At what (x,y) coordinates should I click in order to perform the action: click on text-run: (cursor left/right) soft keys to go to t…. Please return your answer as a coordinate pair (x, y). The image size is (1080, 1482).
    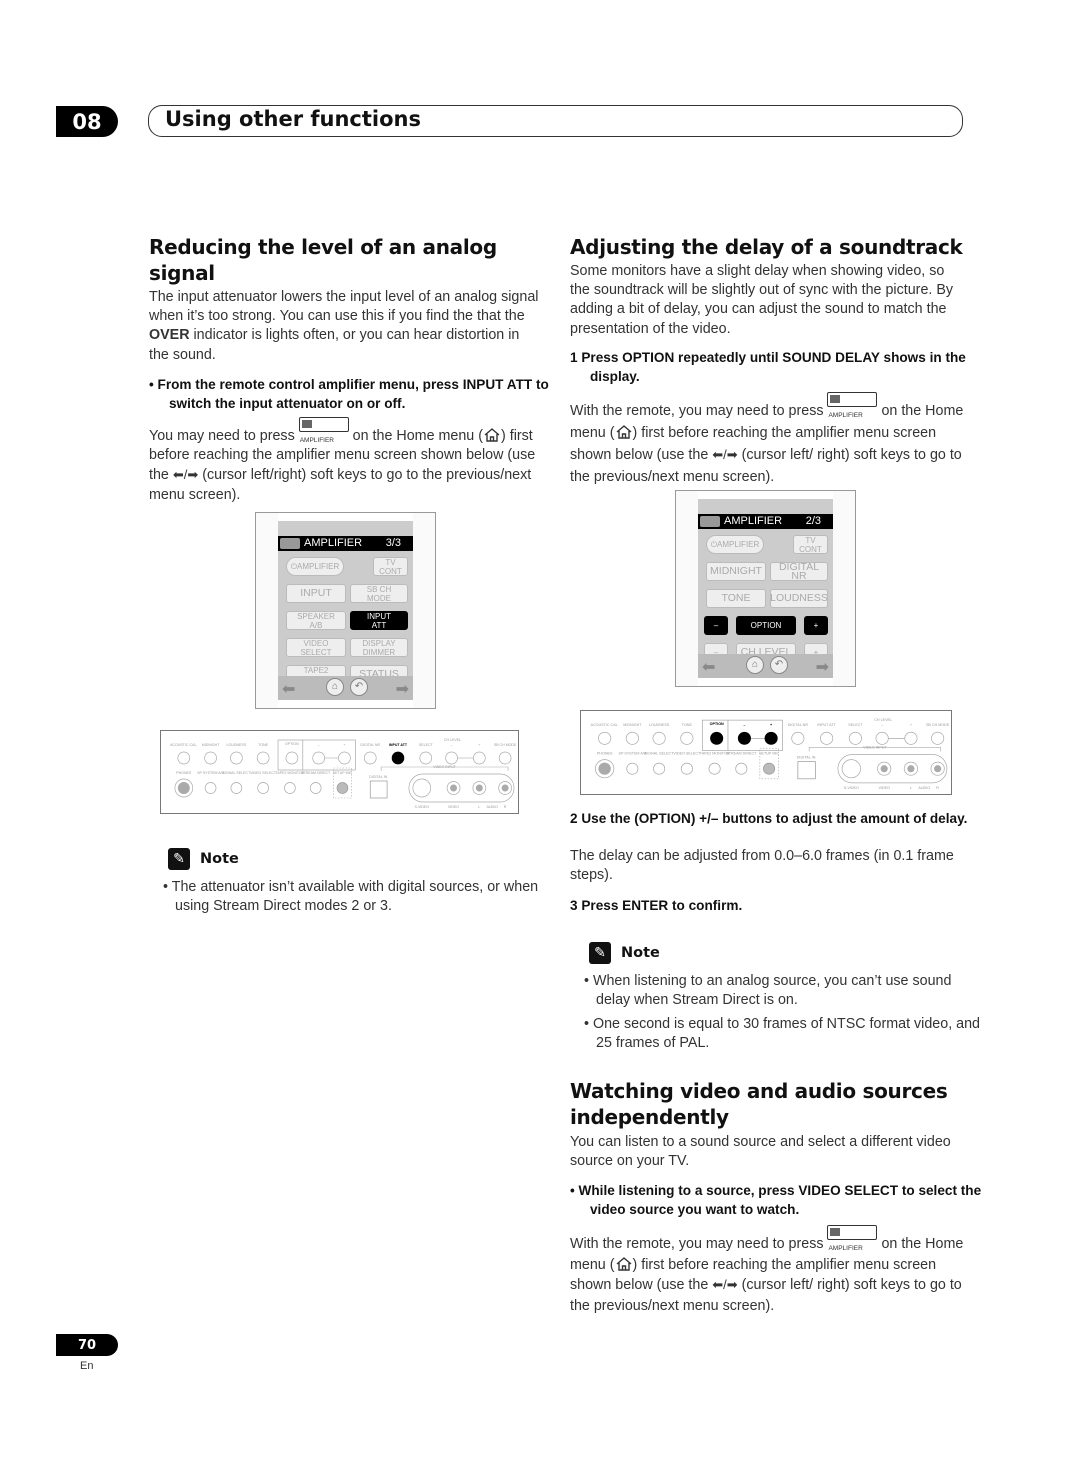
    Looking at the image, I should click on (340, 485).